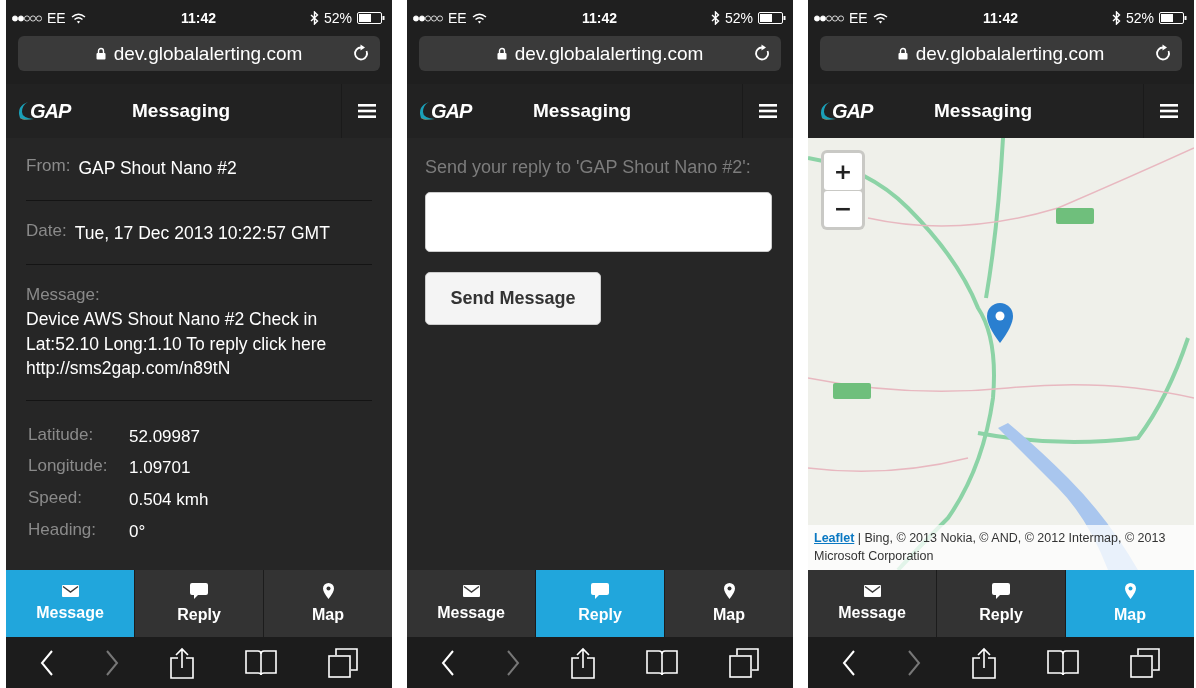 Image resolution: width=1196 pixels, height=688 pixels. Describe the element at coordinates (55, 499) in the screenshot. I see `detail-label: Speed:` at that location.